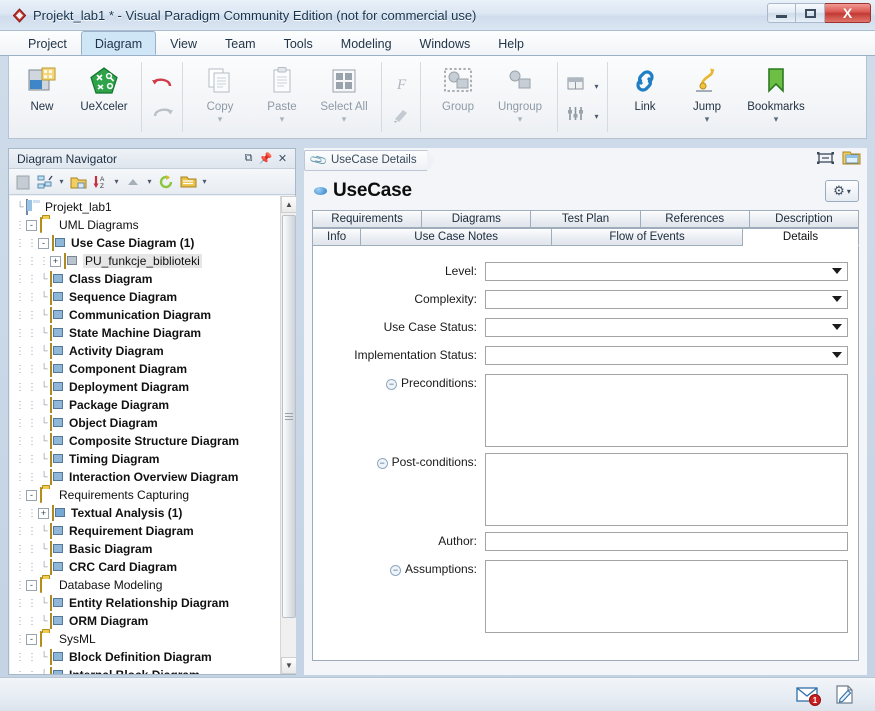 This screenshot has width=875, height=711. What do you see at coordinates (369, 160) in the screenshot?
I see `tab-usecase-details: 📎 UseCase Details` at bounding box center [369, 160].